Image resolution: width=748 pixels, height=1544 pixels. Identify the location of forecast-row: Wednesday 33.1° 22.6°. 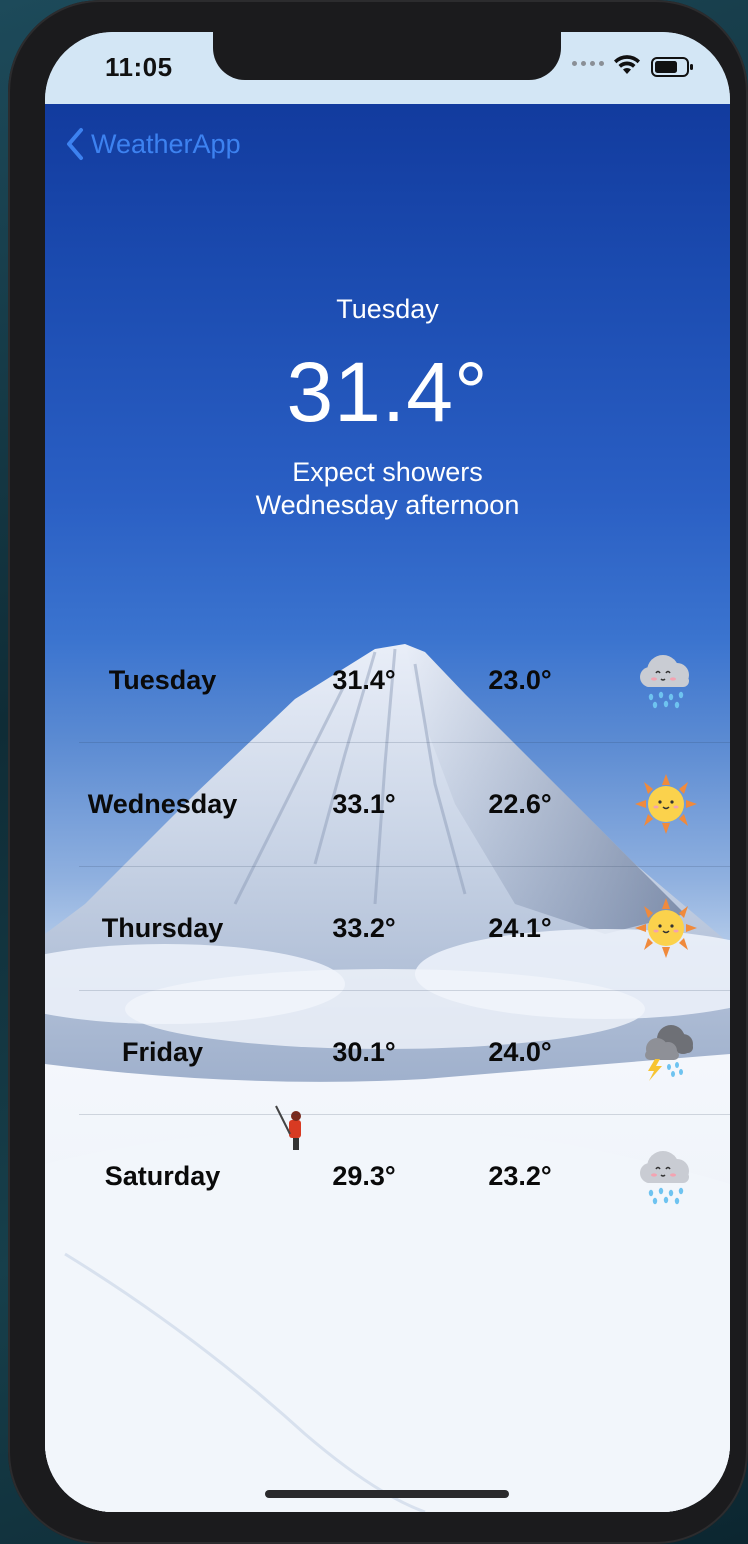
(387, 805).